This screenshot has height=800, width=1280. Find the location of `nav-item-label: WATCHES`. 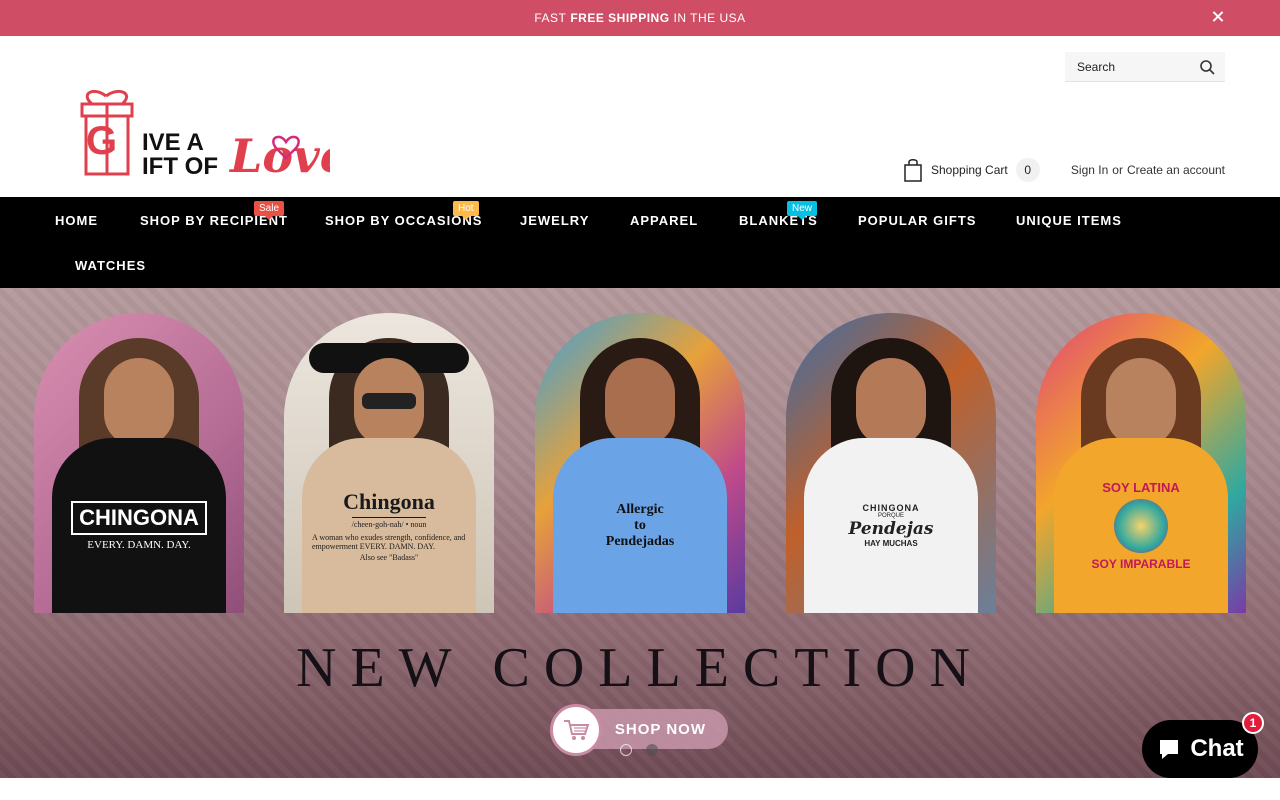

nav-item-label: WATCHES is located at coordinates (111, 265).